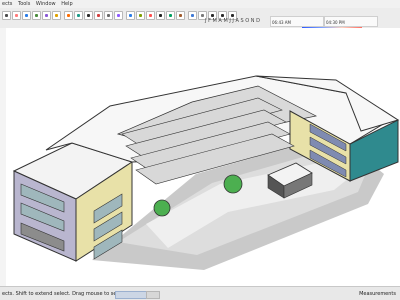  I want to click on status-info-button, so click(131, 295).